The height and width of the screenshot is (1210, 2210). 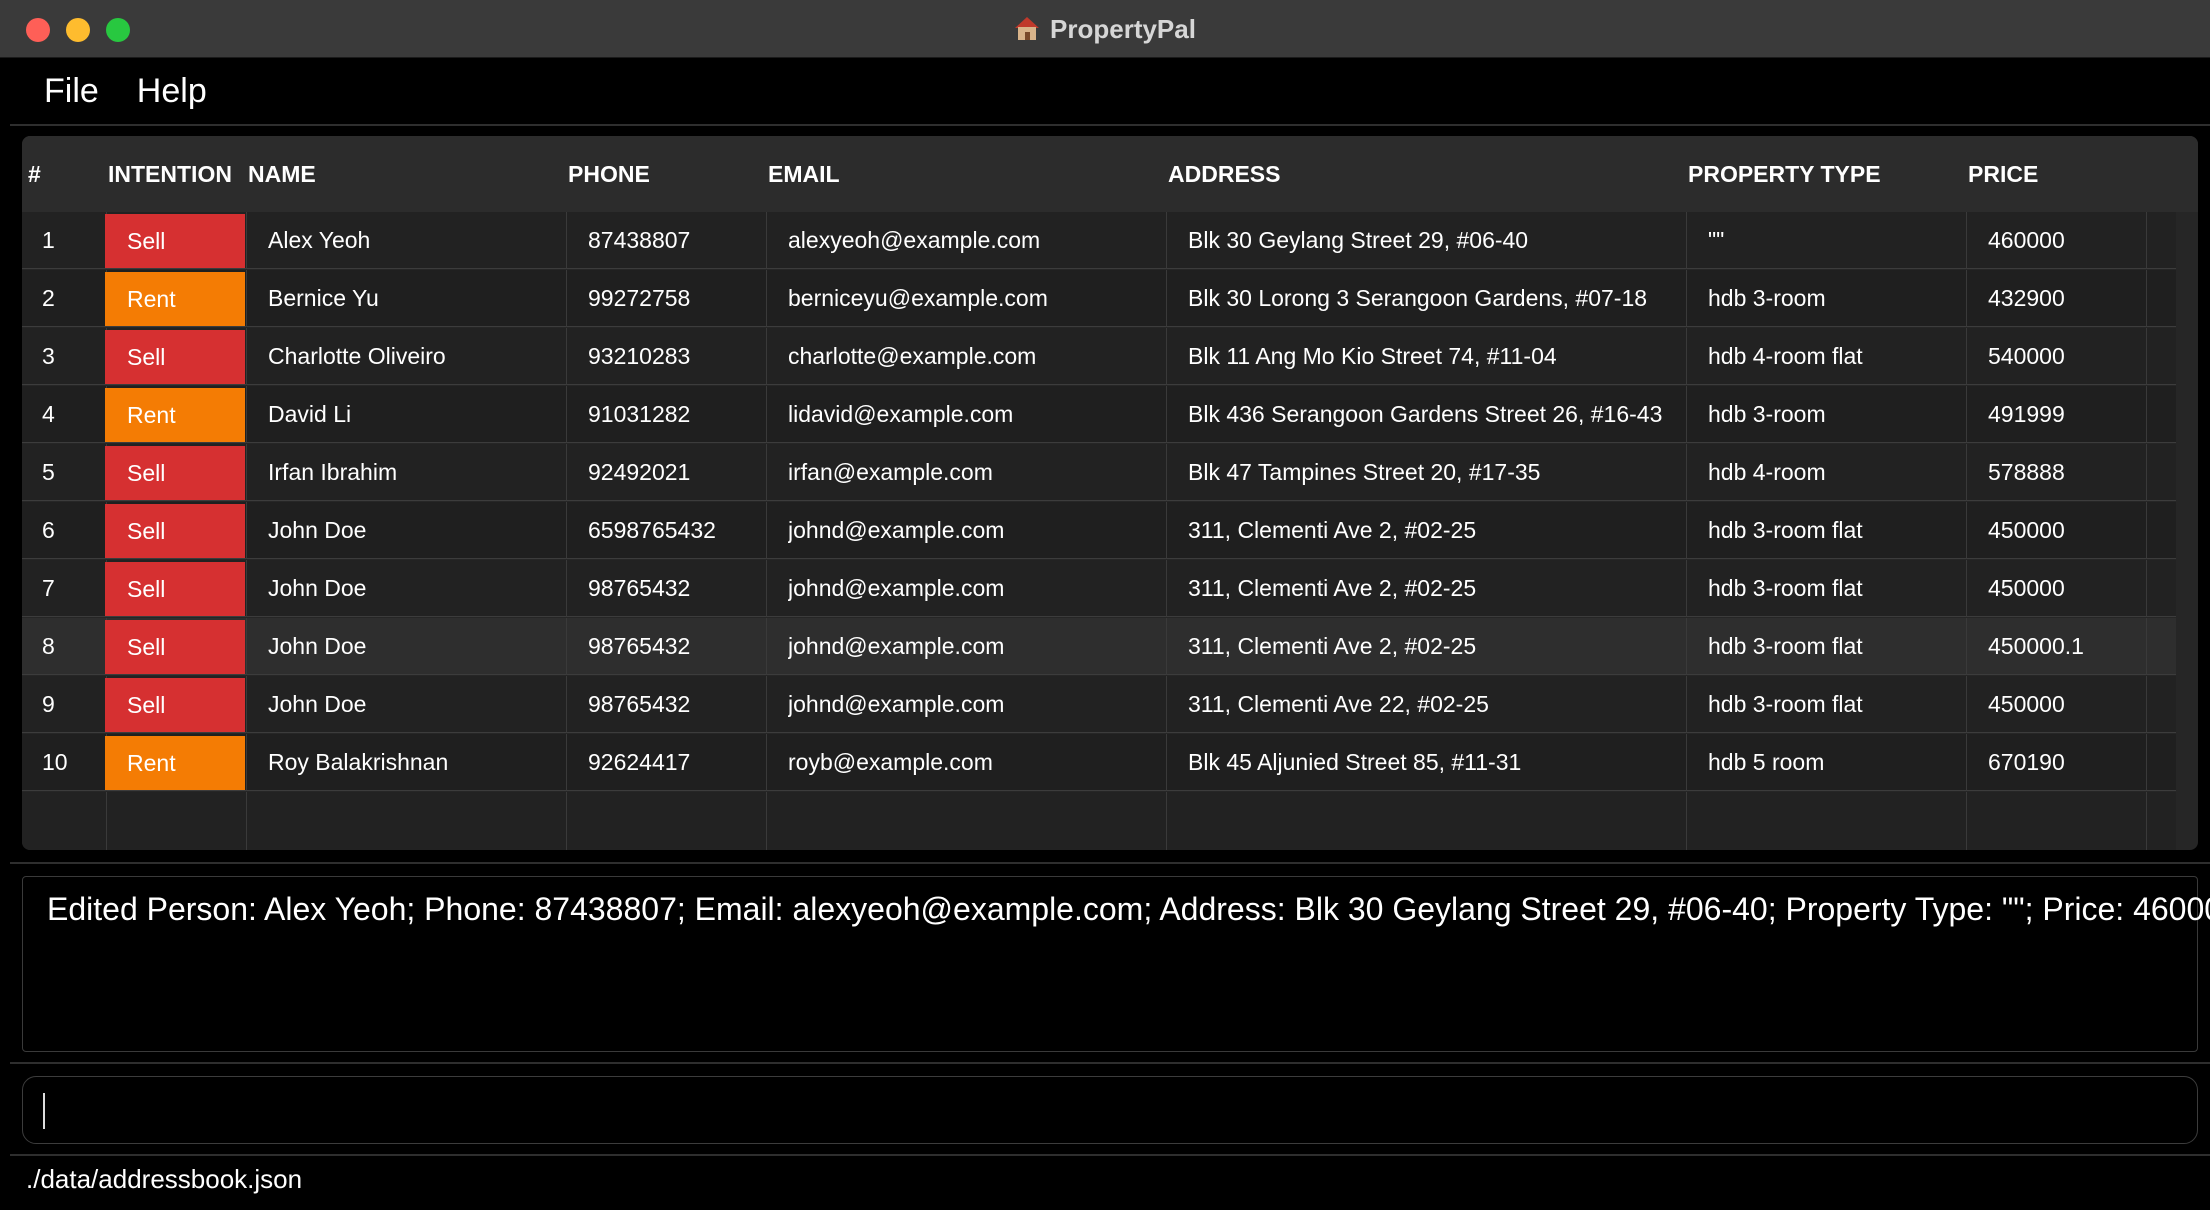 What do you see at coordinates (1358, 240) in the screenshot?
I see `cell-address: Blk 30 Geylang Street 29, #06-40` at bounding box center [1358, 240].